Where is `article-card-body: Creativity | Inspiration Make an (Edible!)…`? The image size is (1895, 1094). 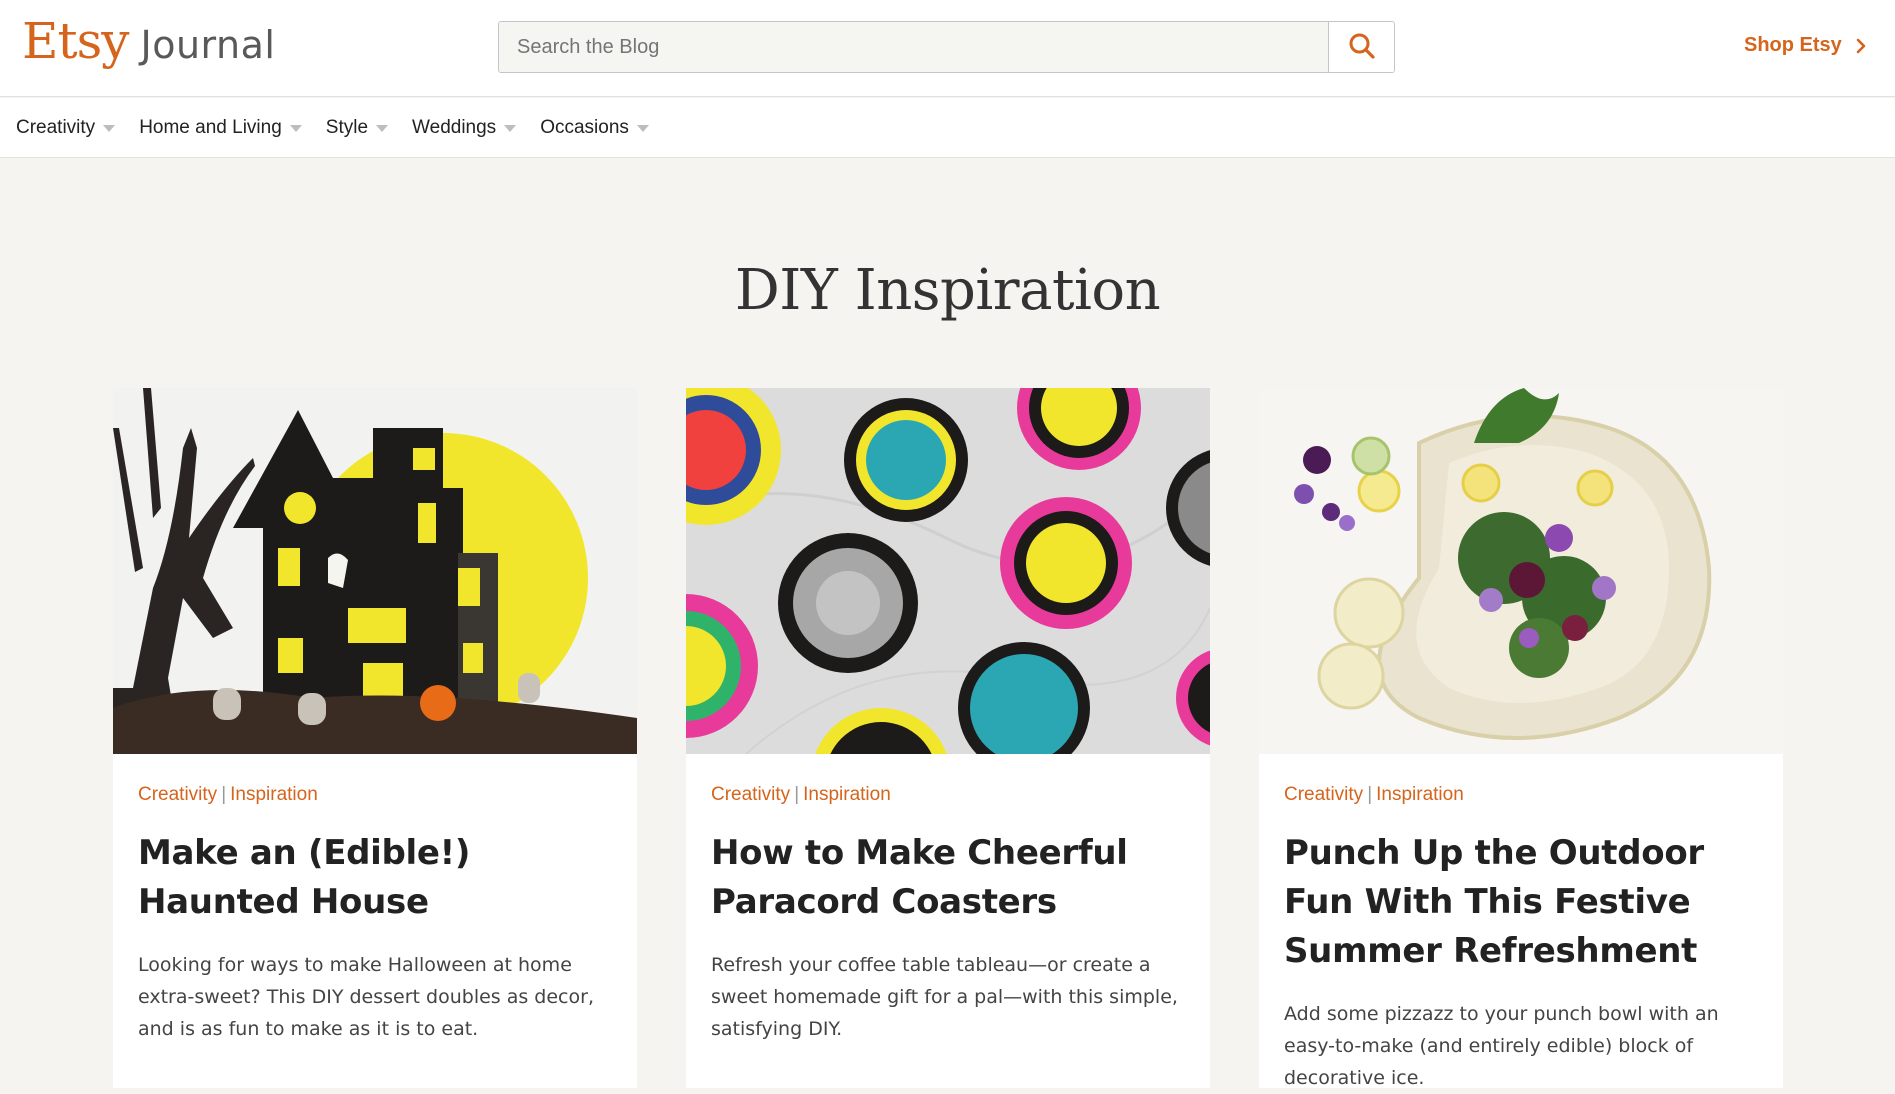
article-card-body: Creativity | Inspiration Make an (Edible!)… is located at coordinates (375, 899).